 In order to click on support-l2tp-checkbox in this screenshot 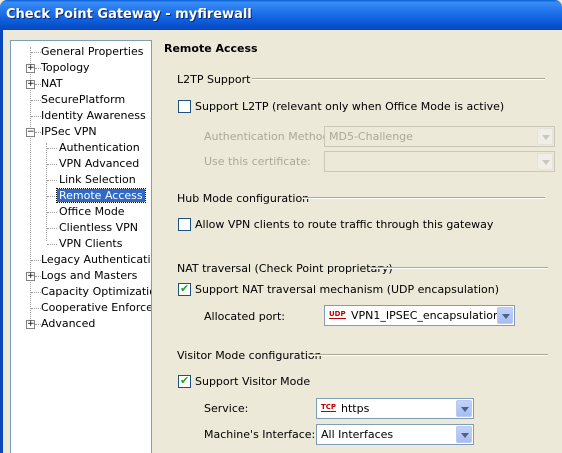, I will do `click(184, 106)`.